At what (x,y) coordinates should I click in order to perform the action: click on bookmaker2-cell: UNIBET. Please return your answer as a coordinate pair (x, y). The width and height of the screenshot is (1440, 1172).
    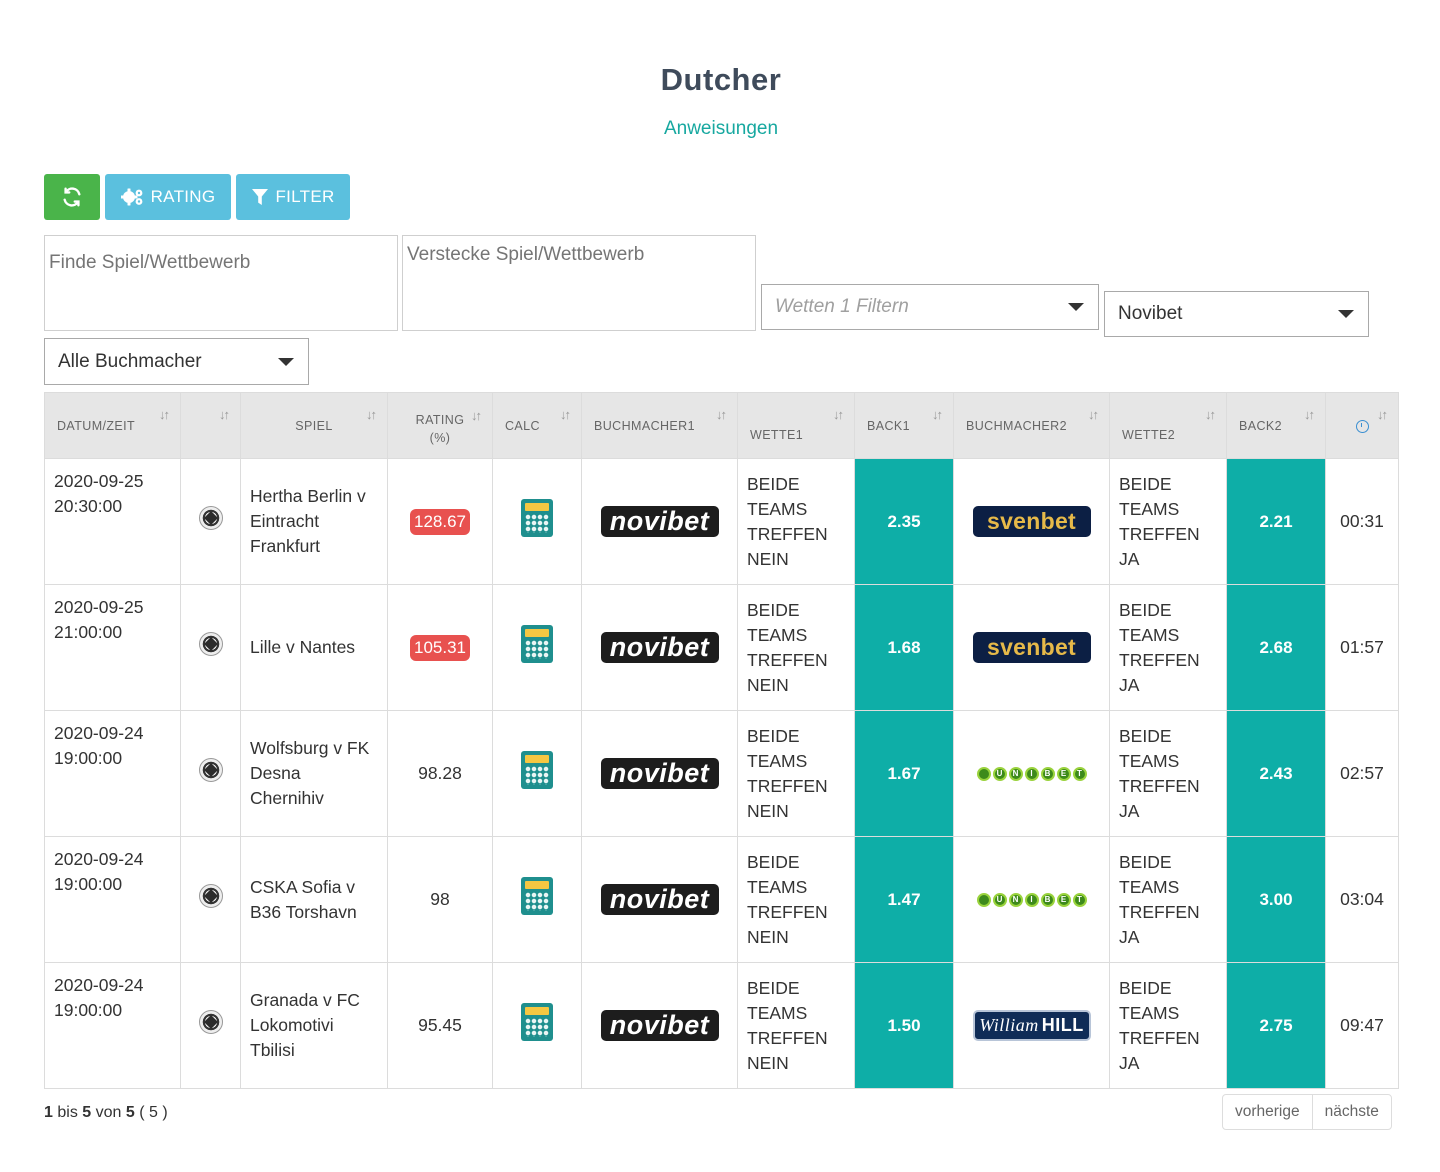
    Looking at the image, I should click on (1031, 899).